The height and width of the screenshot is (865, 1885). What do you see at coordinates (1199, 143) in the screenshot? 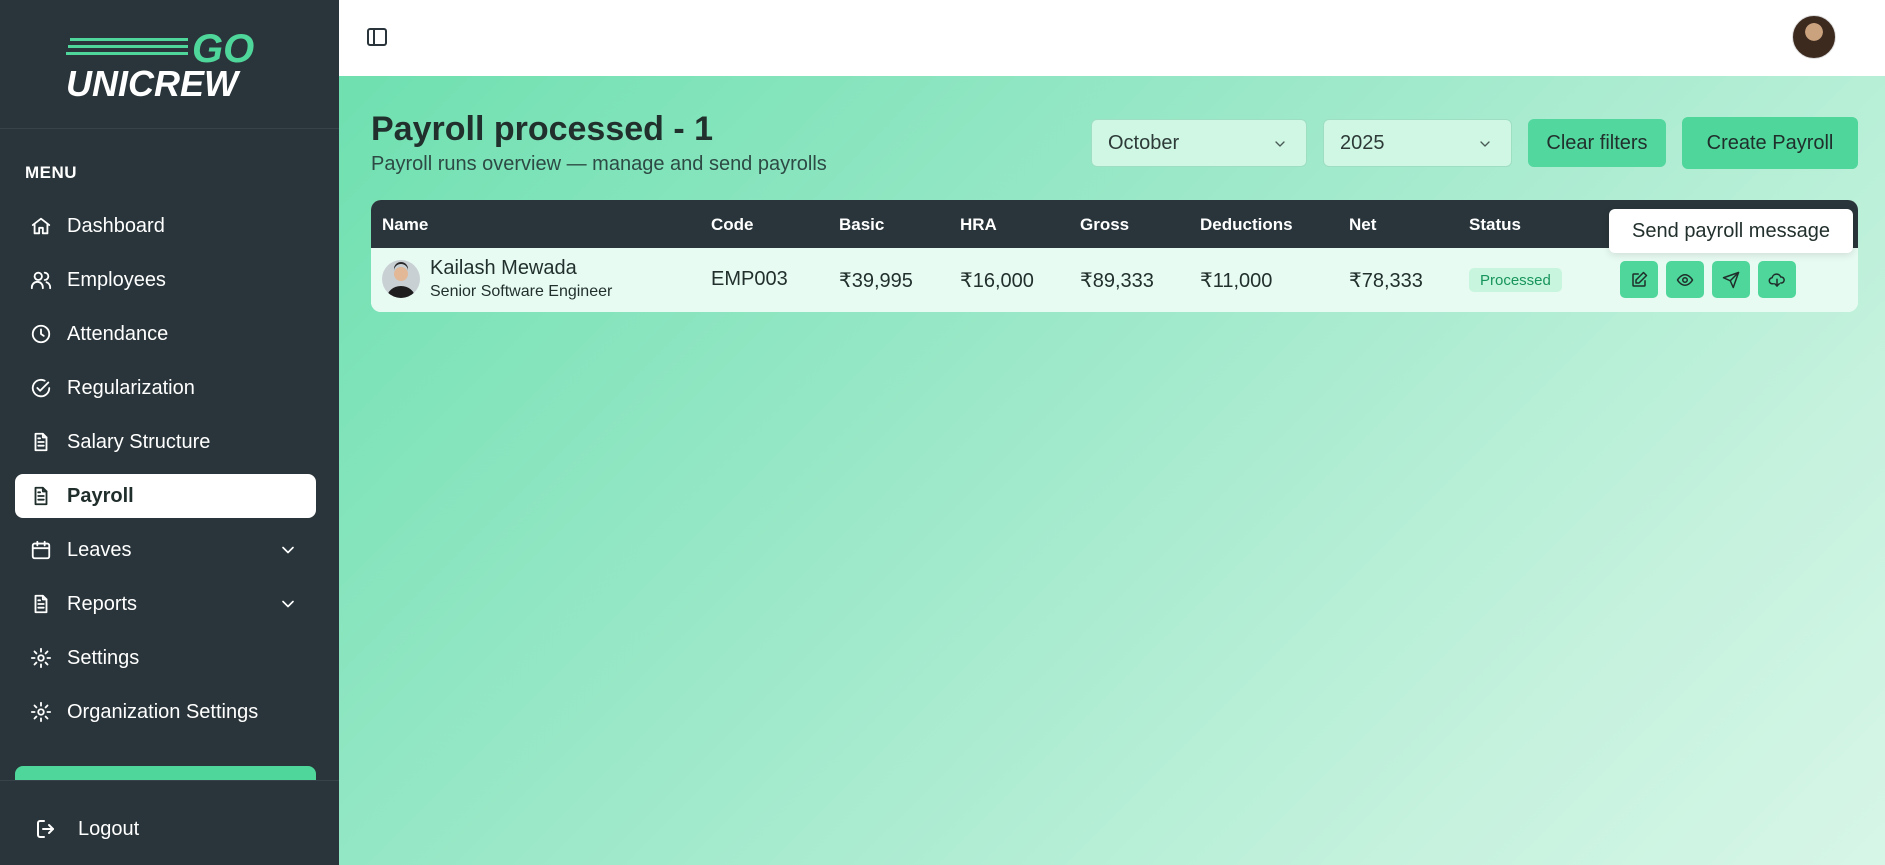
I see `month-select: October` at bounding box center [1199, 143].